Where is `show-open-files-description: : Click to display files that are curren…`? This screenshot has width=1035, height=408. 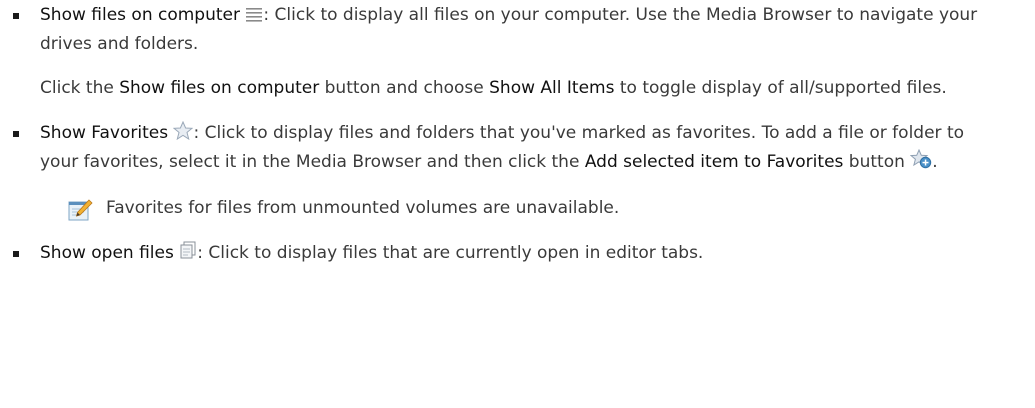
show-open-files-description: : Click to display files that are curren… is located at coordinates (450, 253).